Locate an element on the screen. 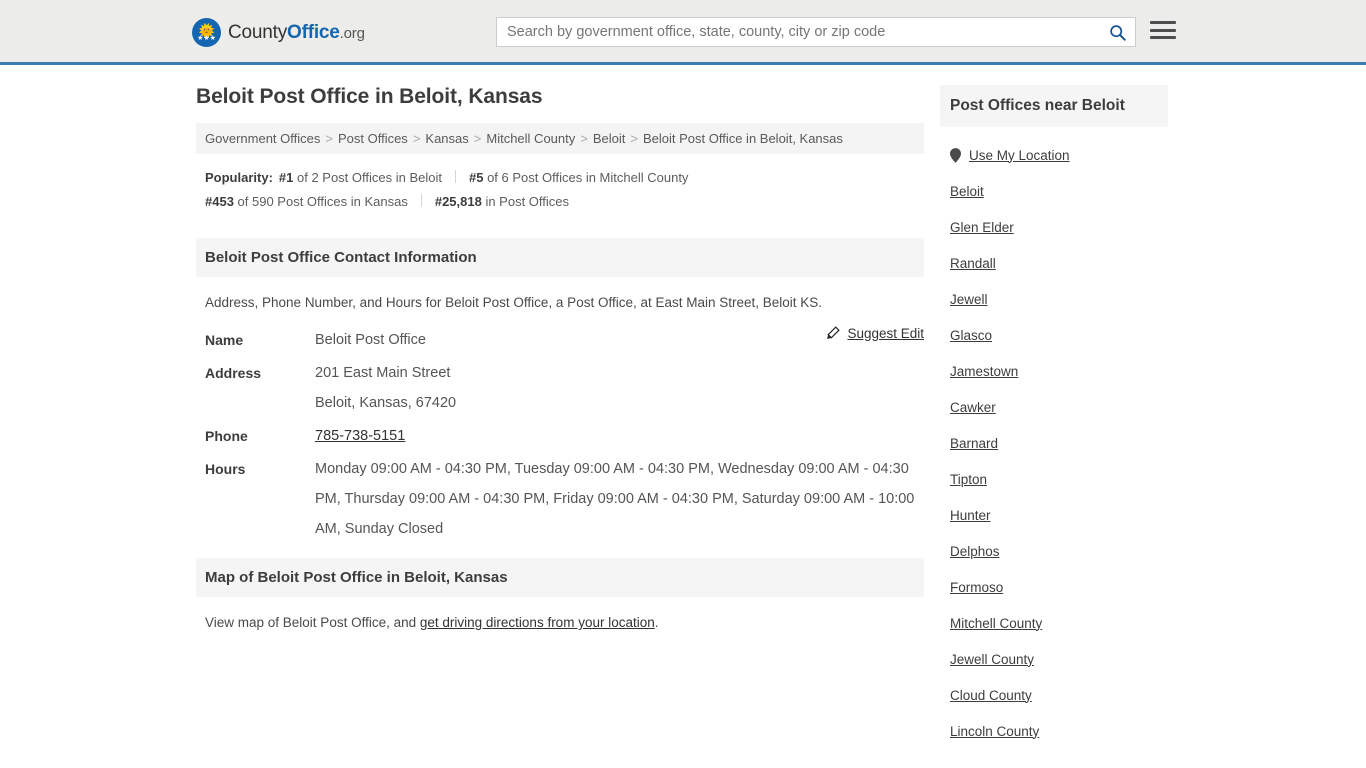 This screenshot has height=768, width=1366. sidebar-label: Glen Elder is located at coordinates (982, 227).